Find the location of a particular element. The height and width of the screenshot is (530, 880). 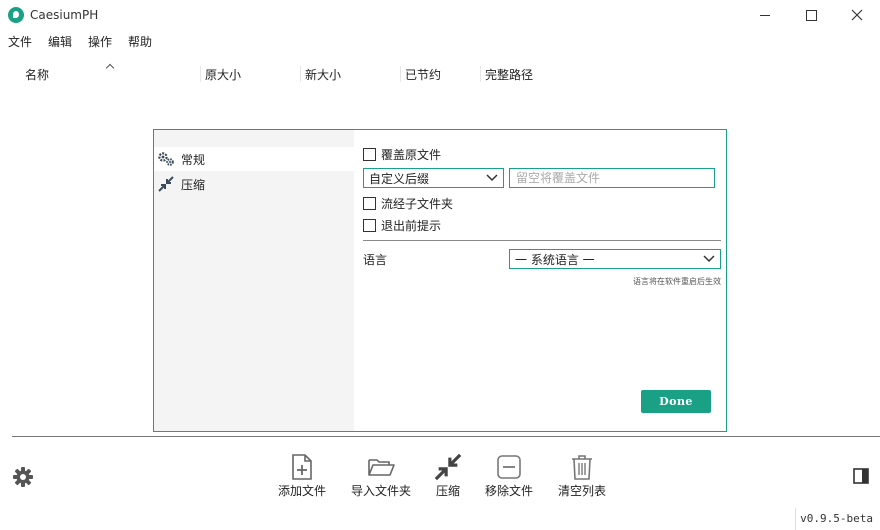

maximize-button is located at coordinates (811, 15).